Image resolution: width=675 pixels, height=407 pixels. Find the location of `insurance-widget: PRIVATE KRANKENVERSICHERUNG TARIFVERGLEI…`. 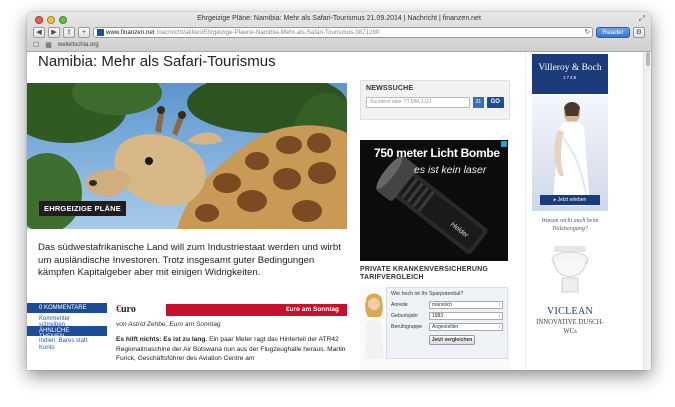

insurance-widget: PRIVATE KRANKENVERSICHERUNG TARIFVERGLEI… is located at coordinates (435, 318).